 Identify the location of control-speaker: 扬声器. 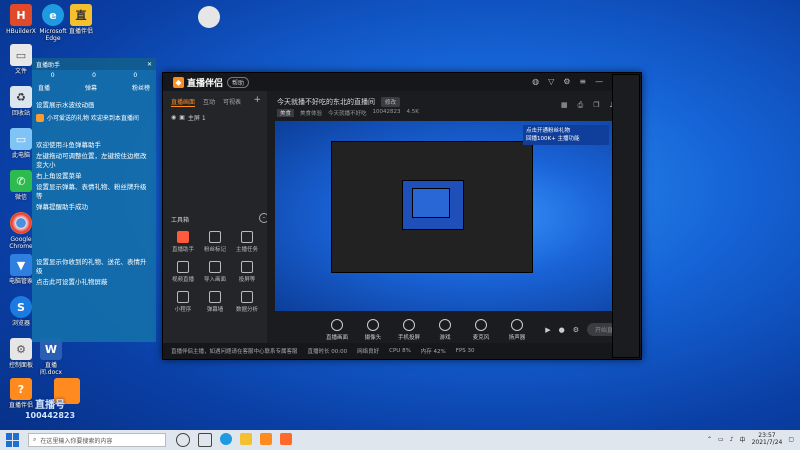
(517, 330).